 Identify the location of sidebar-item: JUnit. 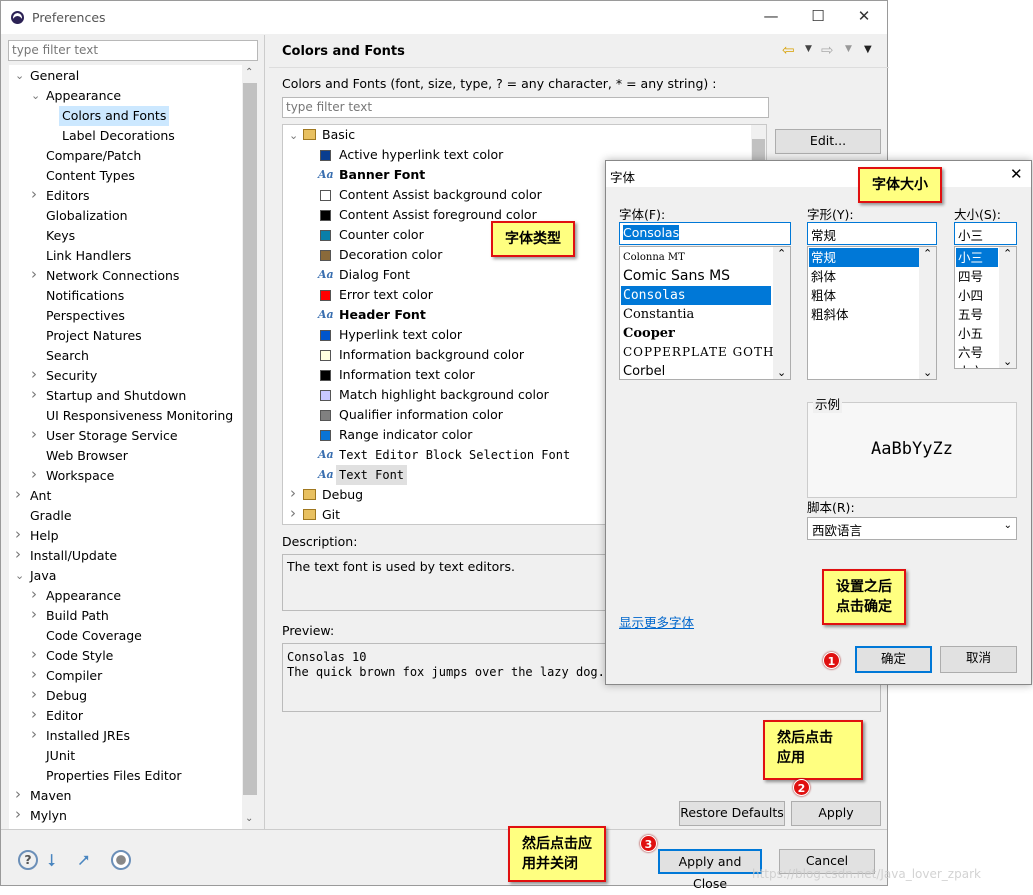
(60, 756).